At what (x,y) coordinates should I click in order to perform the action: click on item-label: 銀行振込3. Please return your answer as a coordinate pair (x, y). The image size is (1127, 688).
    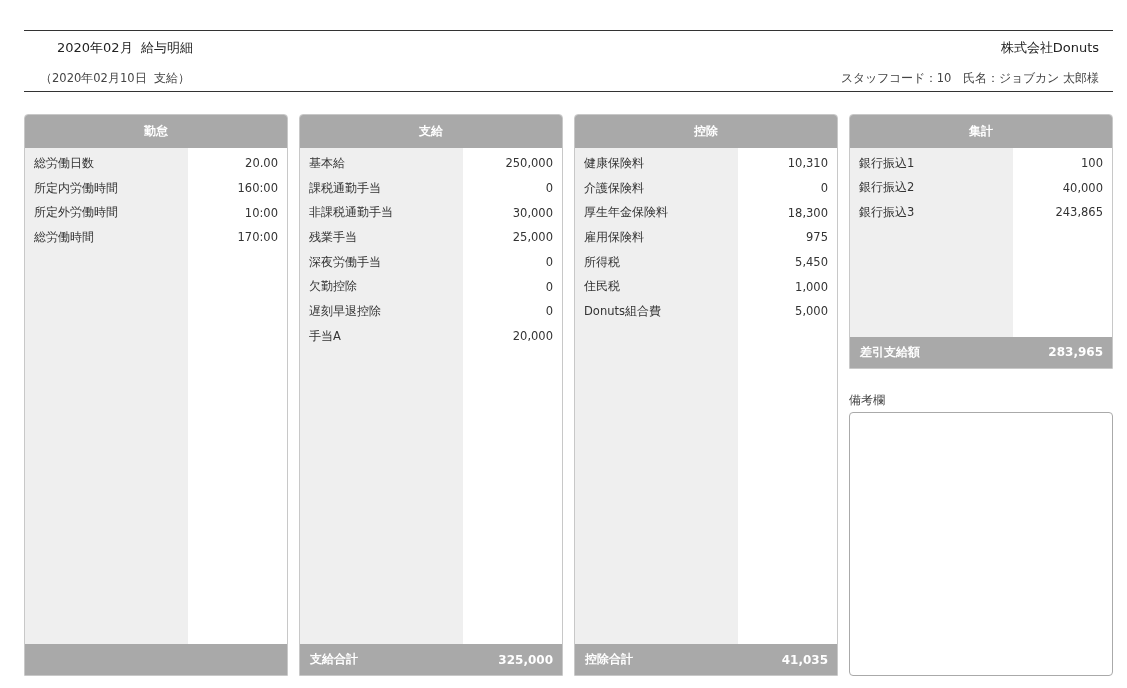
    Looking at the image, I should click on (887, 212).